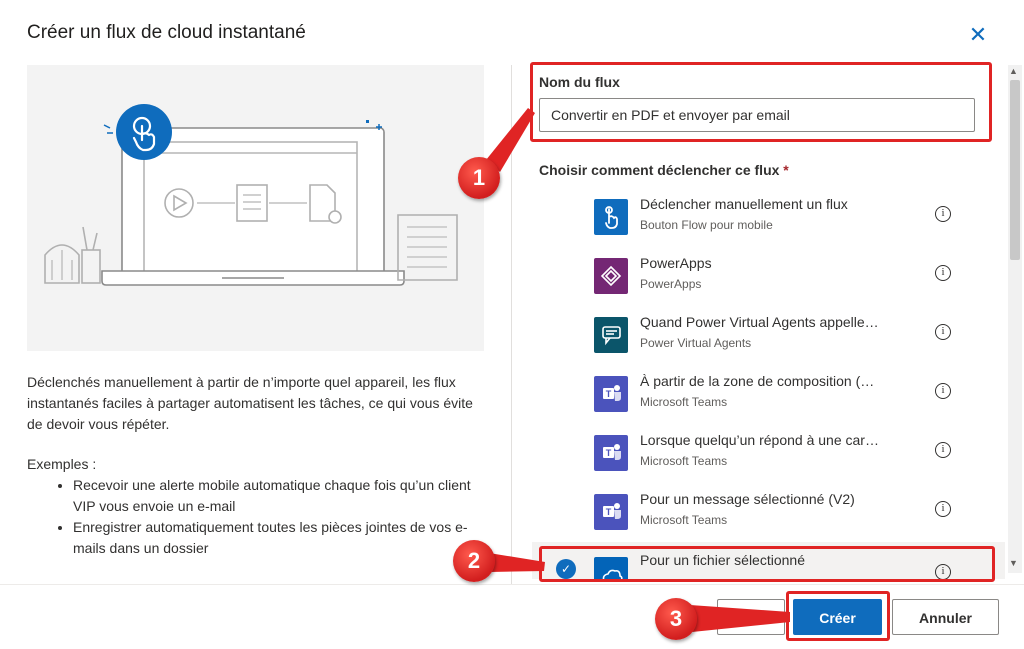 Image resolution: width=1024 pixels, height=649 pixels. I want to click on callout-badge-1: 1, so click(479, 178).